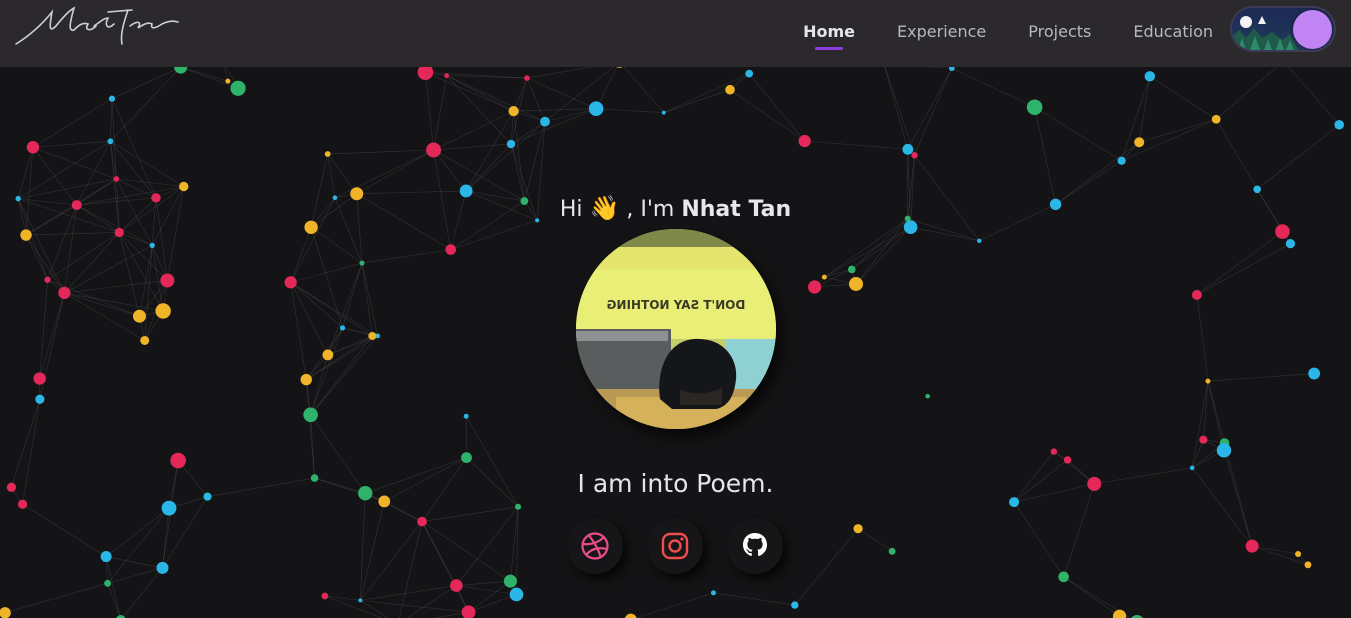 The height and width of the screenshot is (618, 1351). Describe the element at coordinates (676, 329) in the screenshot. I see `avatar: DON'T SAY NOTHING` at that location.